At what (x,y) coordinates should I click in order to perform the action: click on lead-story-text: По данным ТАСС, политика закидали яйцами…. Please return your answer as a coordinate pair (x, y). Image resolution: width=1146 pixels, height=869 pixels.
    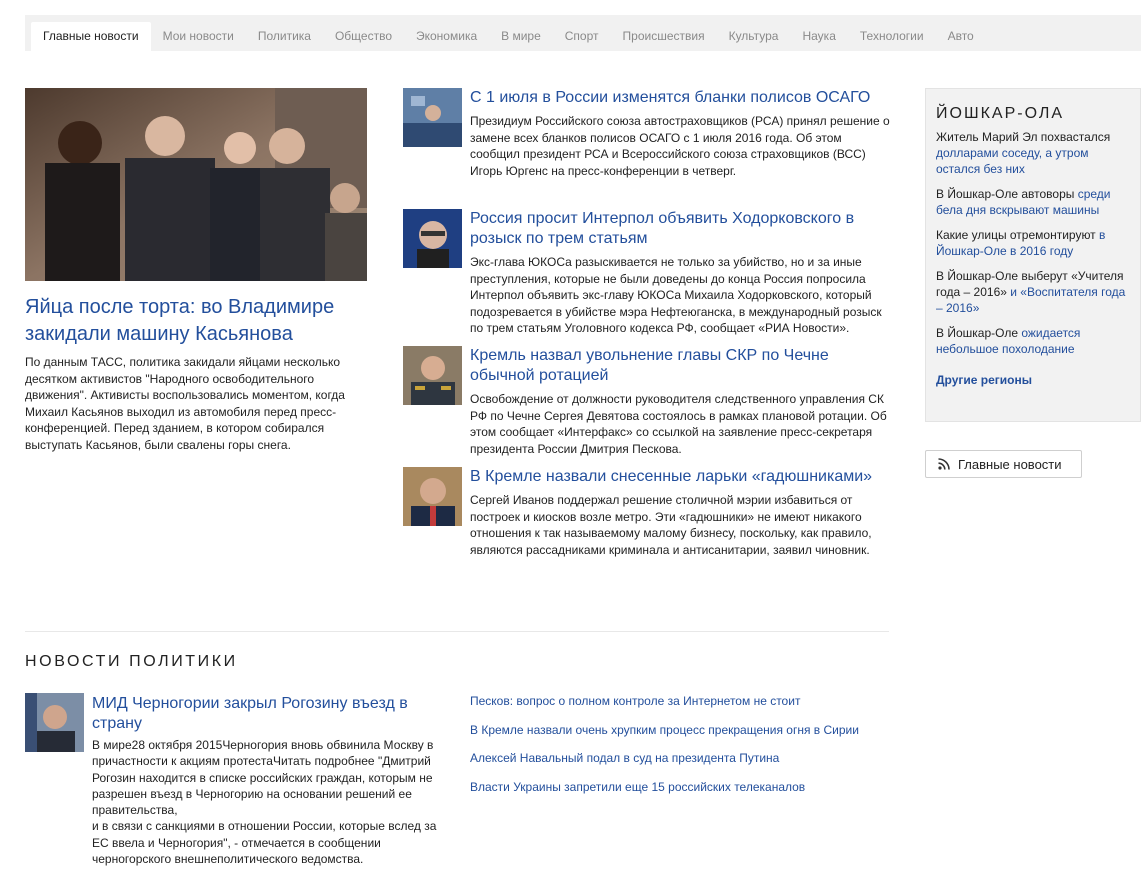
    Looking at the image, I should click on (185, 403).